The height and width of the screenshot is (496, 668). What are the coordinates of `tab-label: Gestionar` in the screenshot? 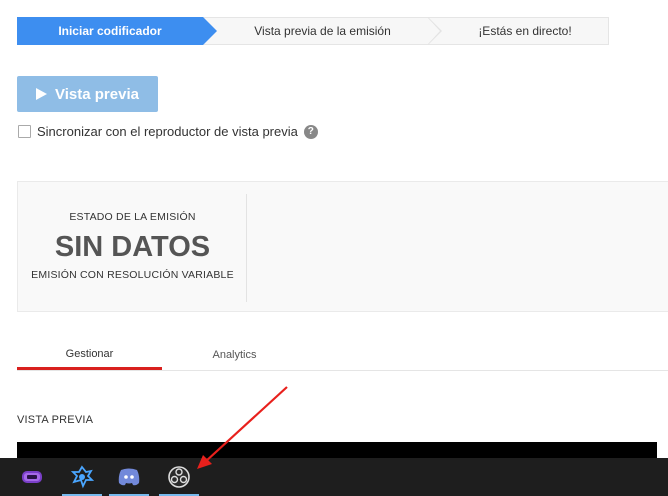 It's located at (89, 353).